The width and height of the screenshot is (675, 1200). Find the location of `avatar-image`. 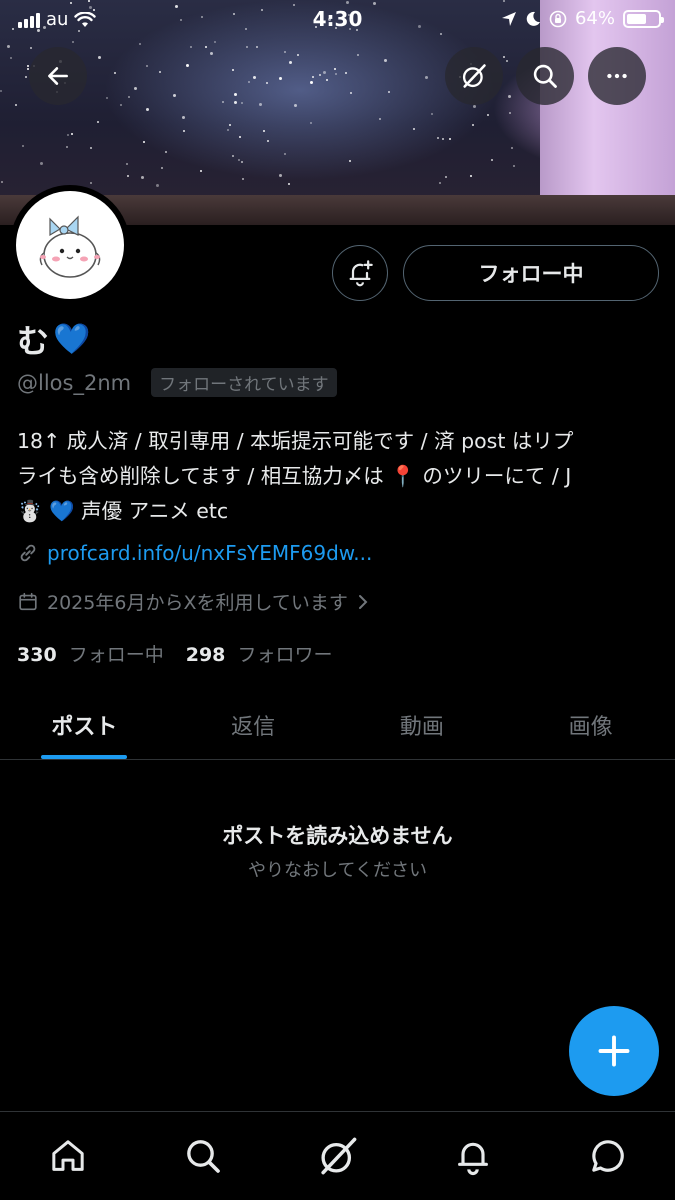

avatar-image is located at coordinates (70, 245).